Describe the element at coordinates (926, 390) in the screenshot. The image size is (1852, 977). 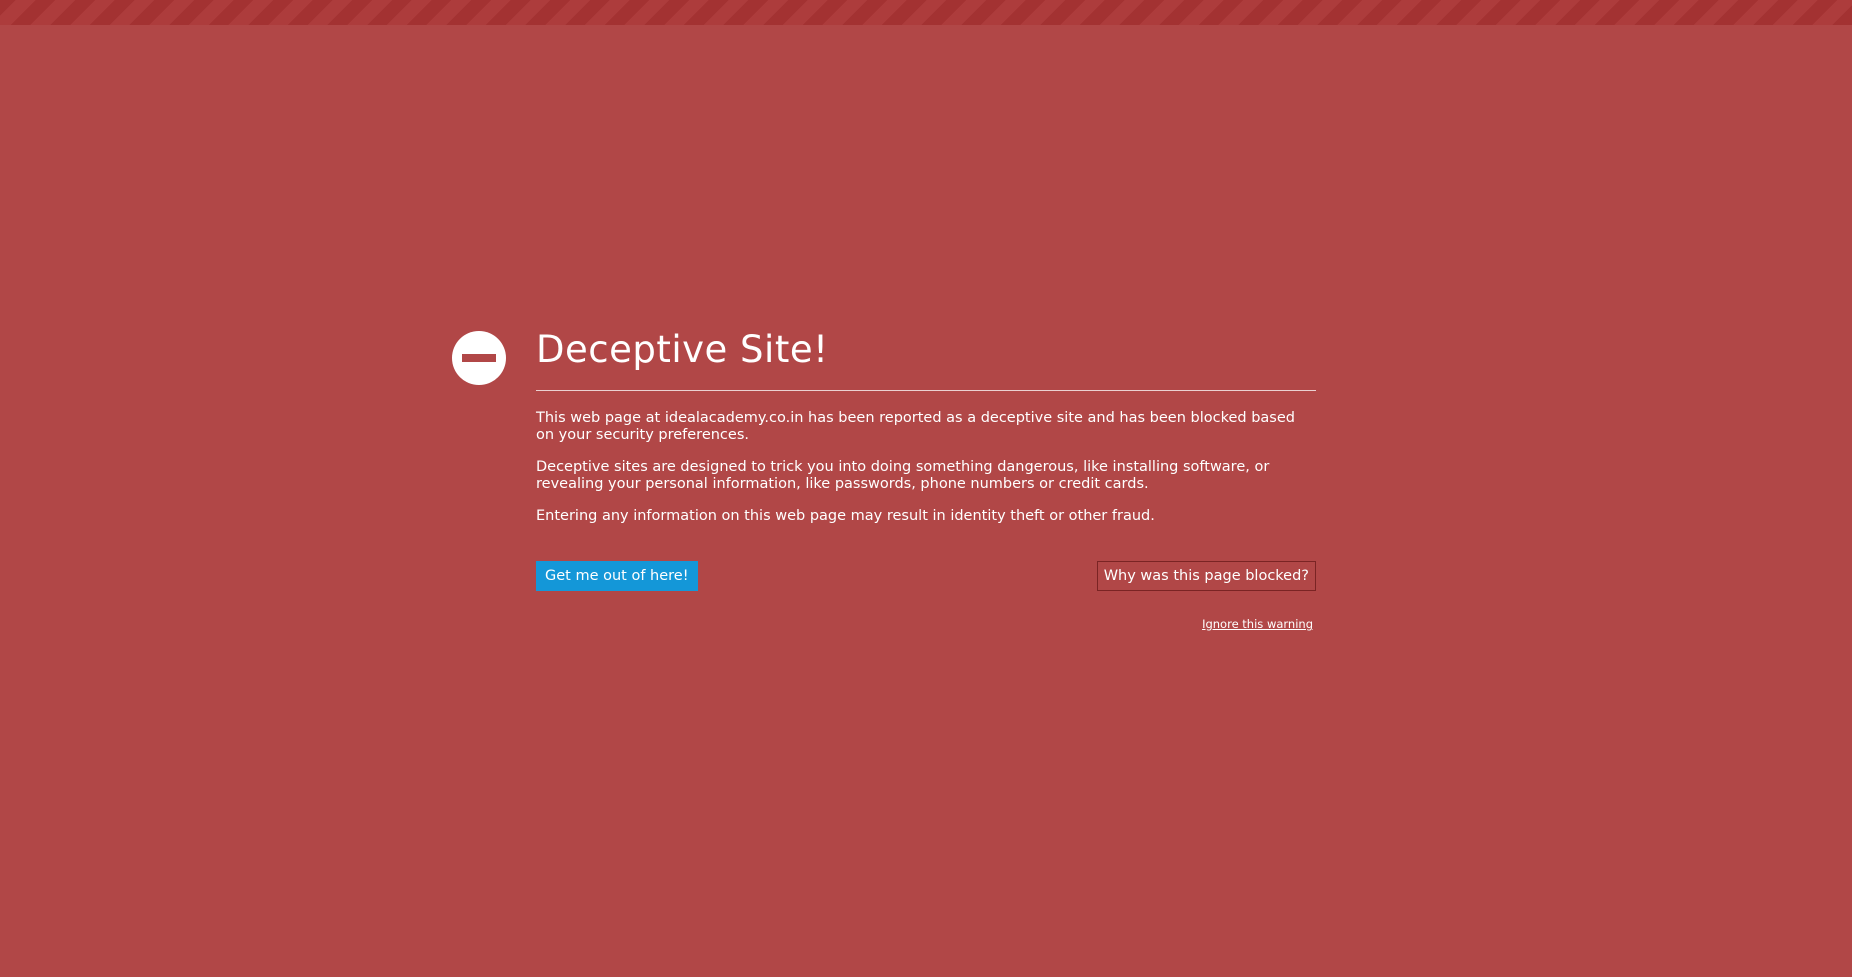
I see `title-divider` at that location.